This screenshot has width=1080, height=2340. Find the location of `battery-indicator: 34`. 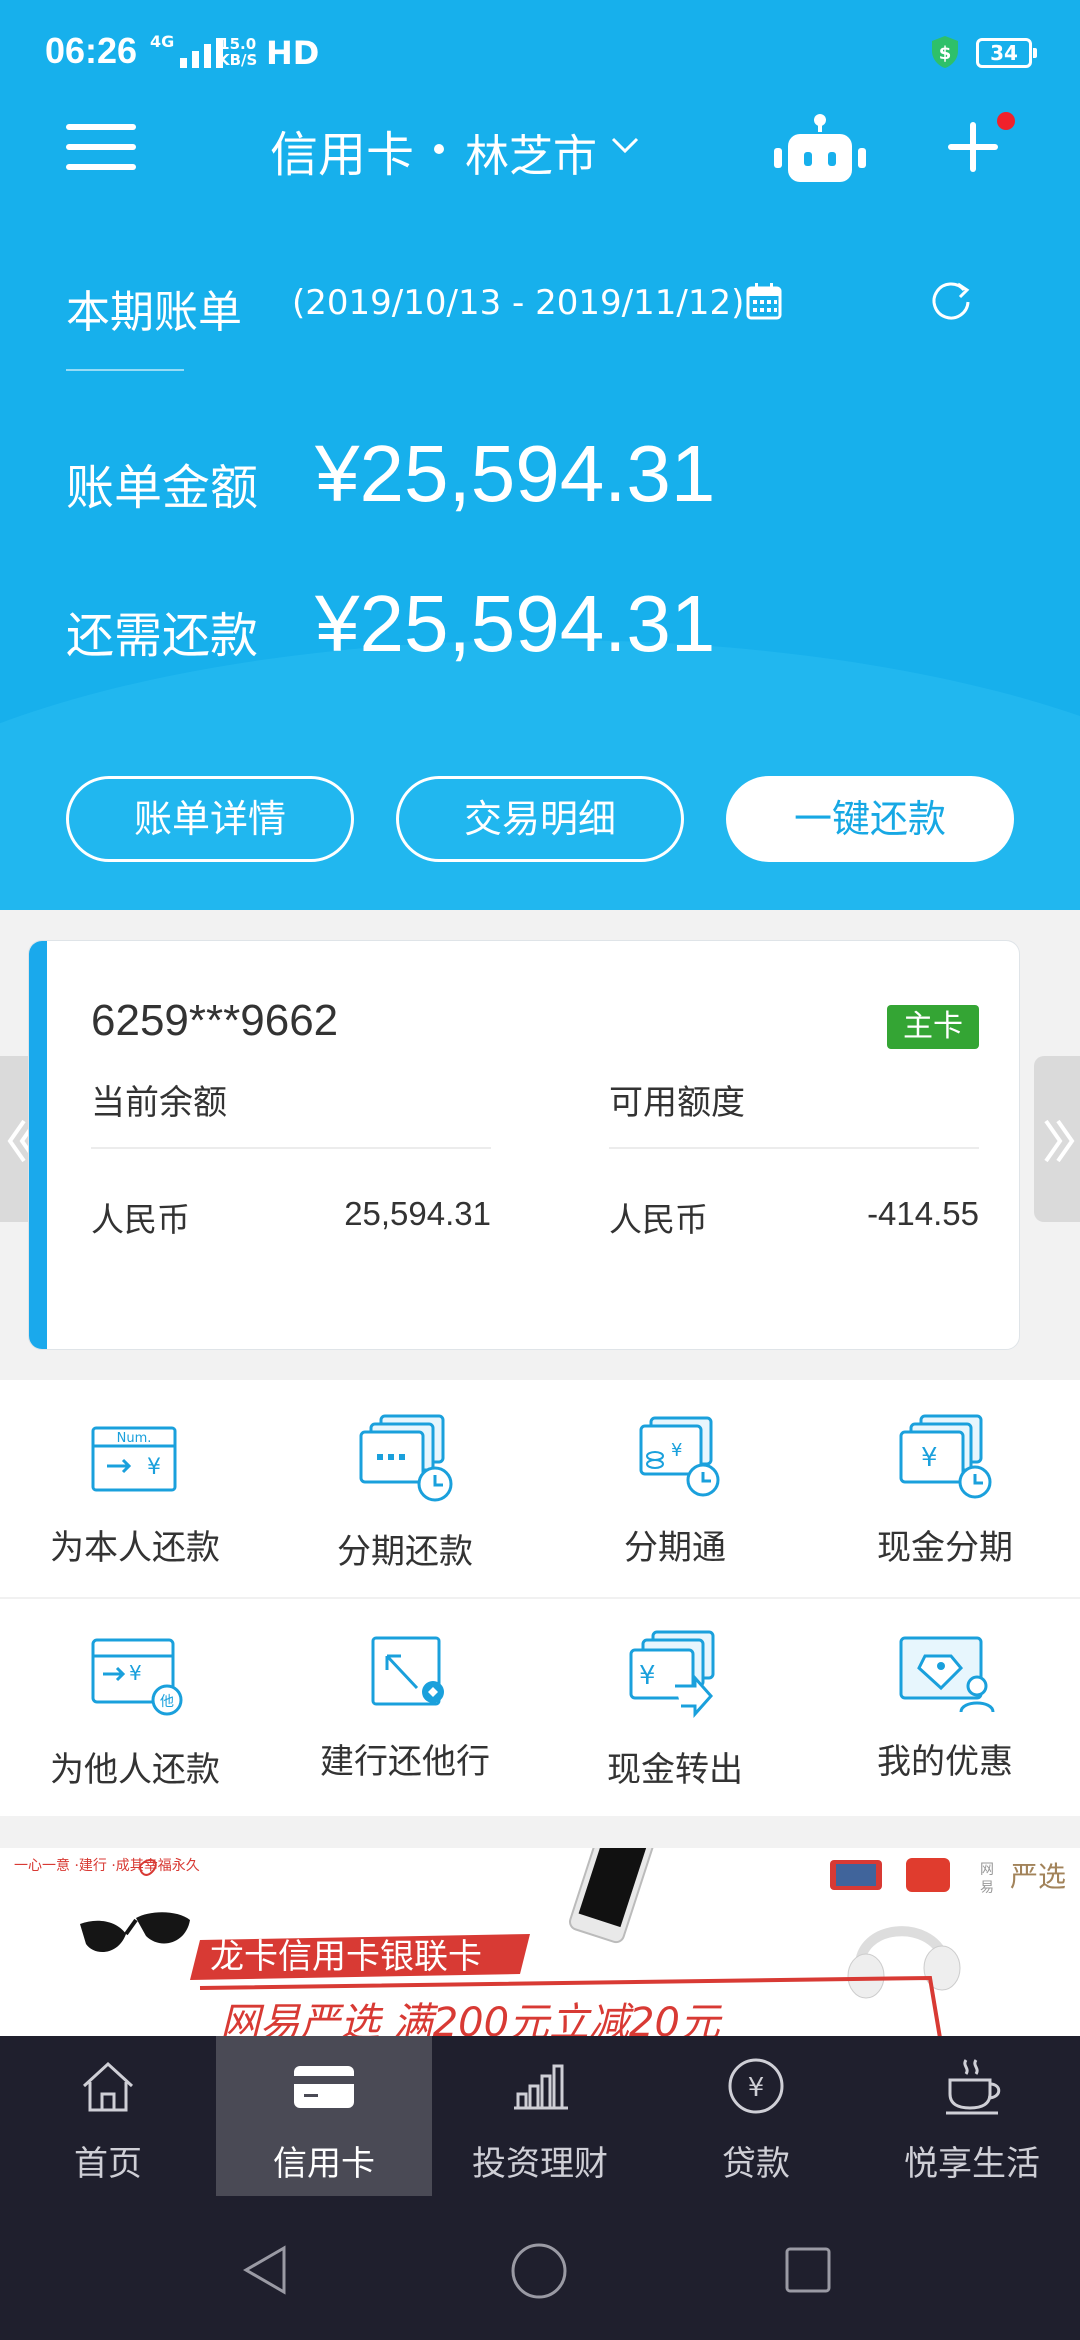

battery-indicator: 34 is located at coordinates (1006, 53).